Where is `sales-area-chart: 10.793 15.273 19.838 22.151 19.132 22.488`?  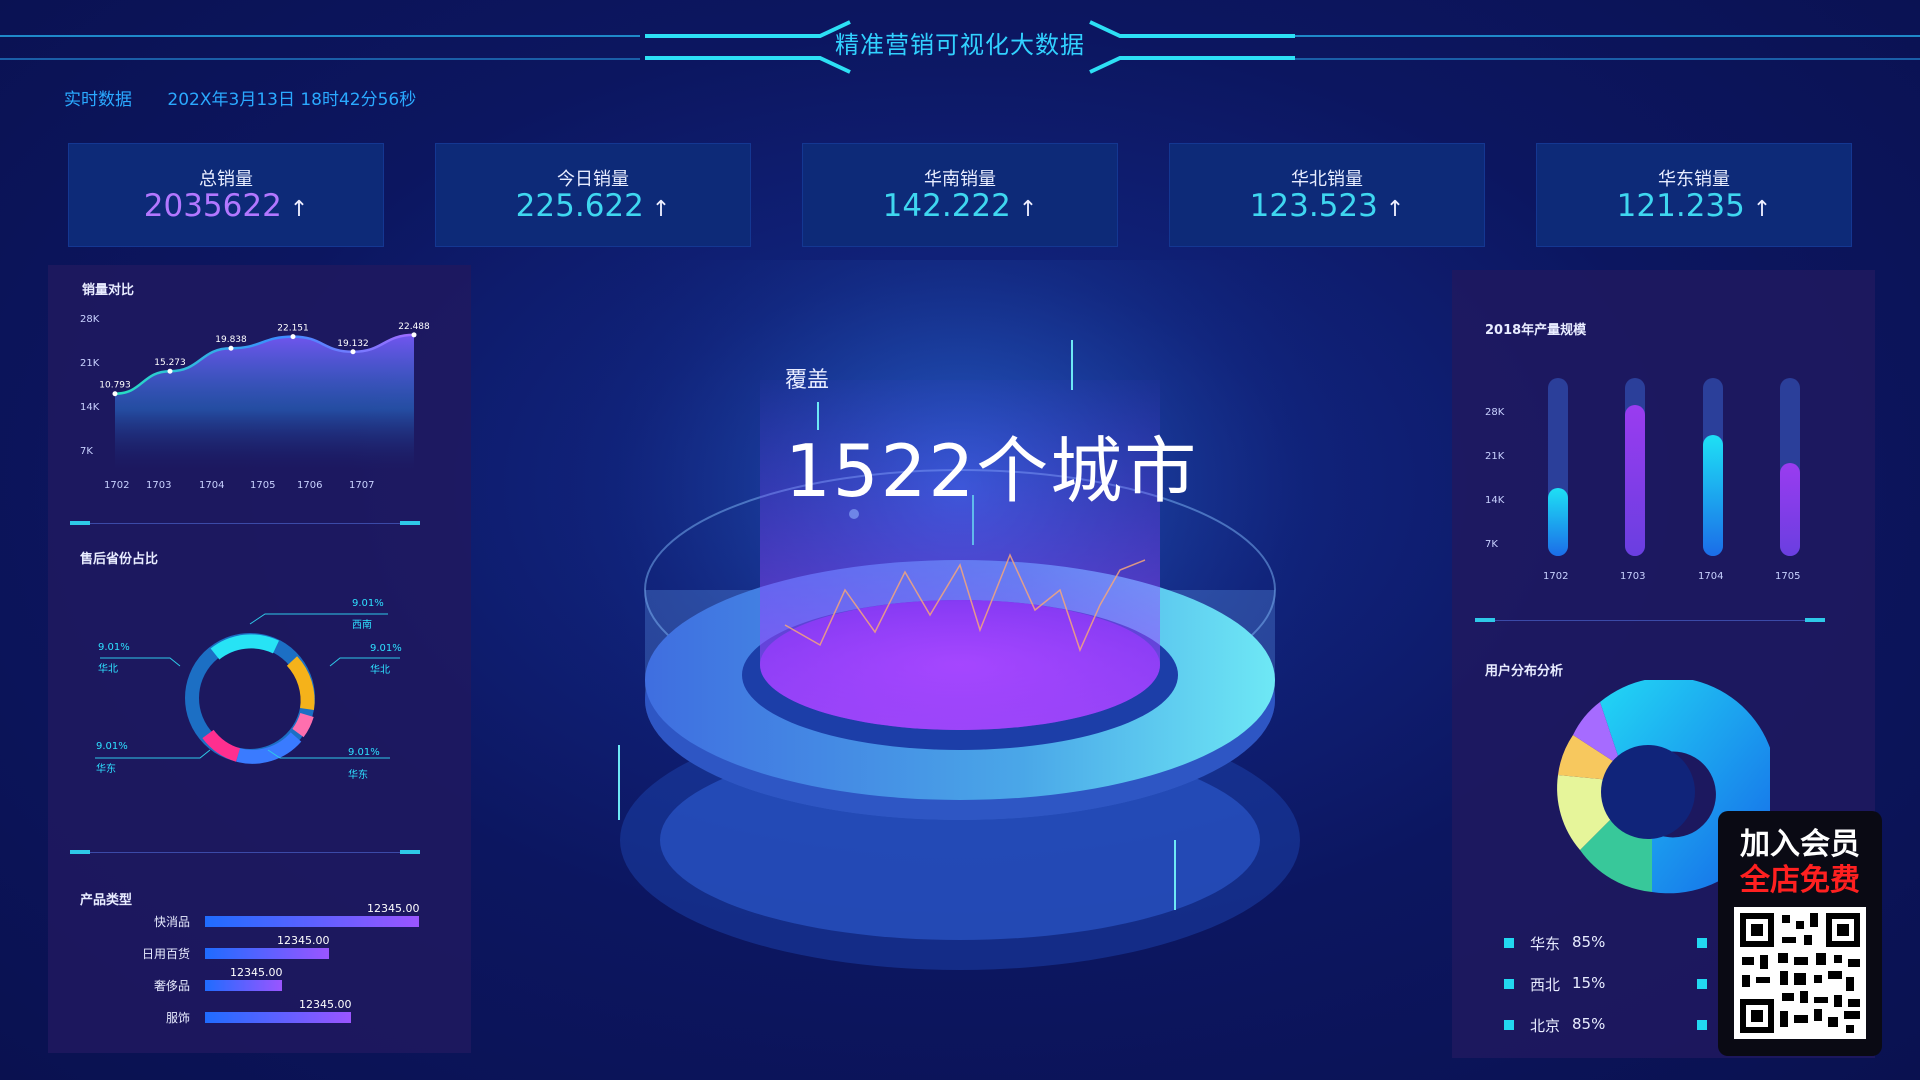
sales-area-chart: 10.793 15.273 19.838 22.151 19.132 22.488 is located at coordinates (265, 396).